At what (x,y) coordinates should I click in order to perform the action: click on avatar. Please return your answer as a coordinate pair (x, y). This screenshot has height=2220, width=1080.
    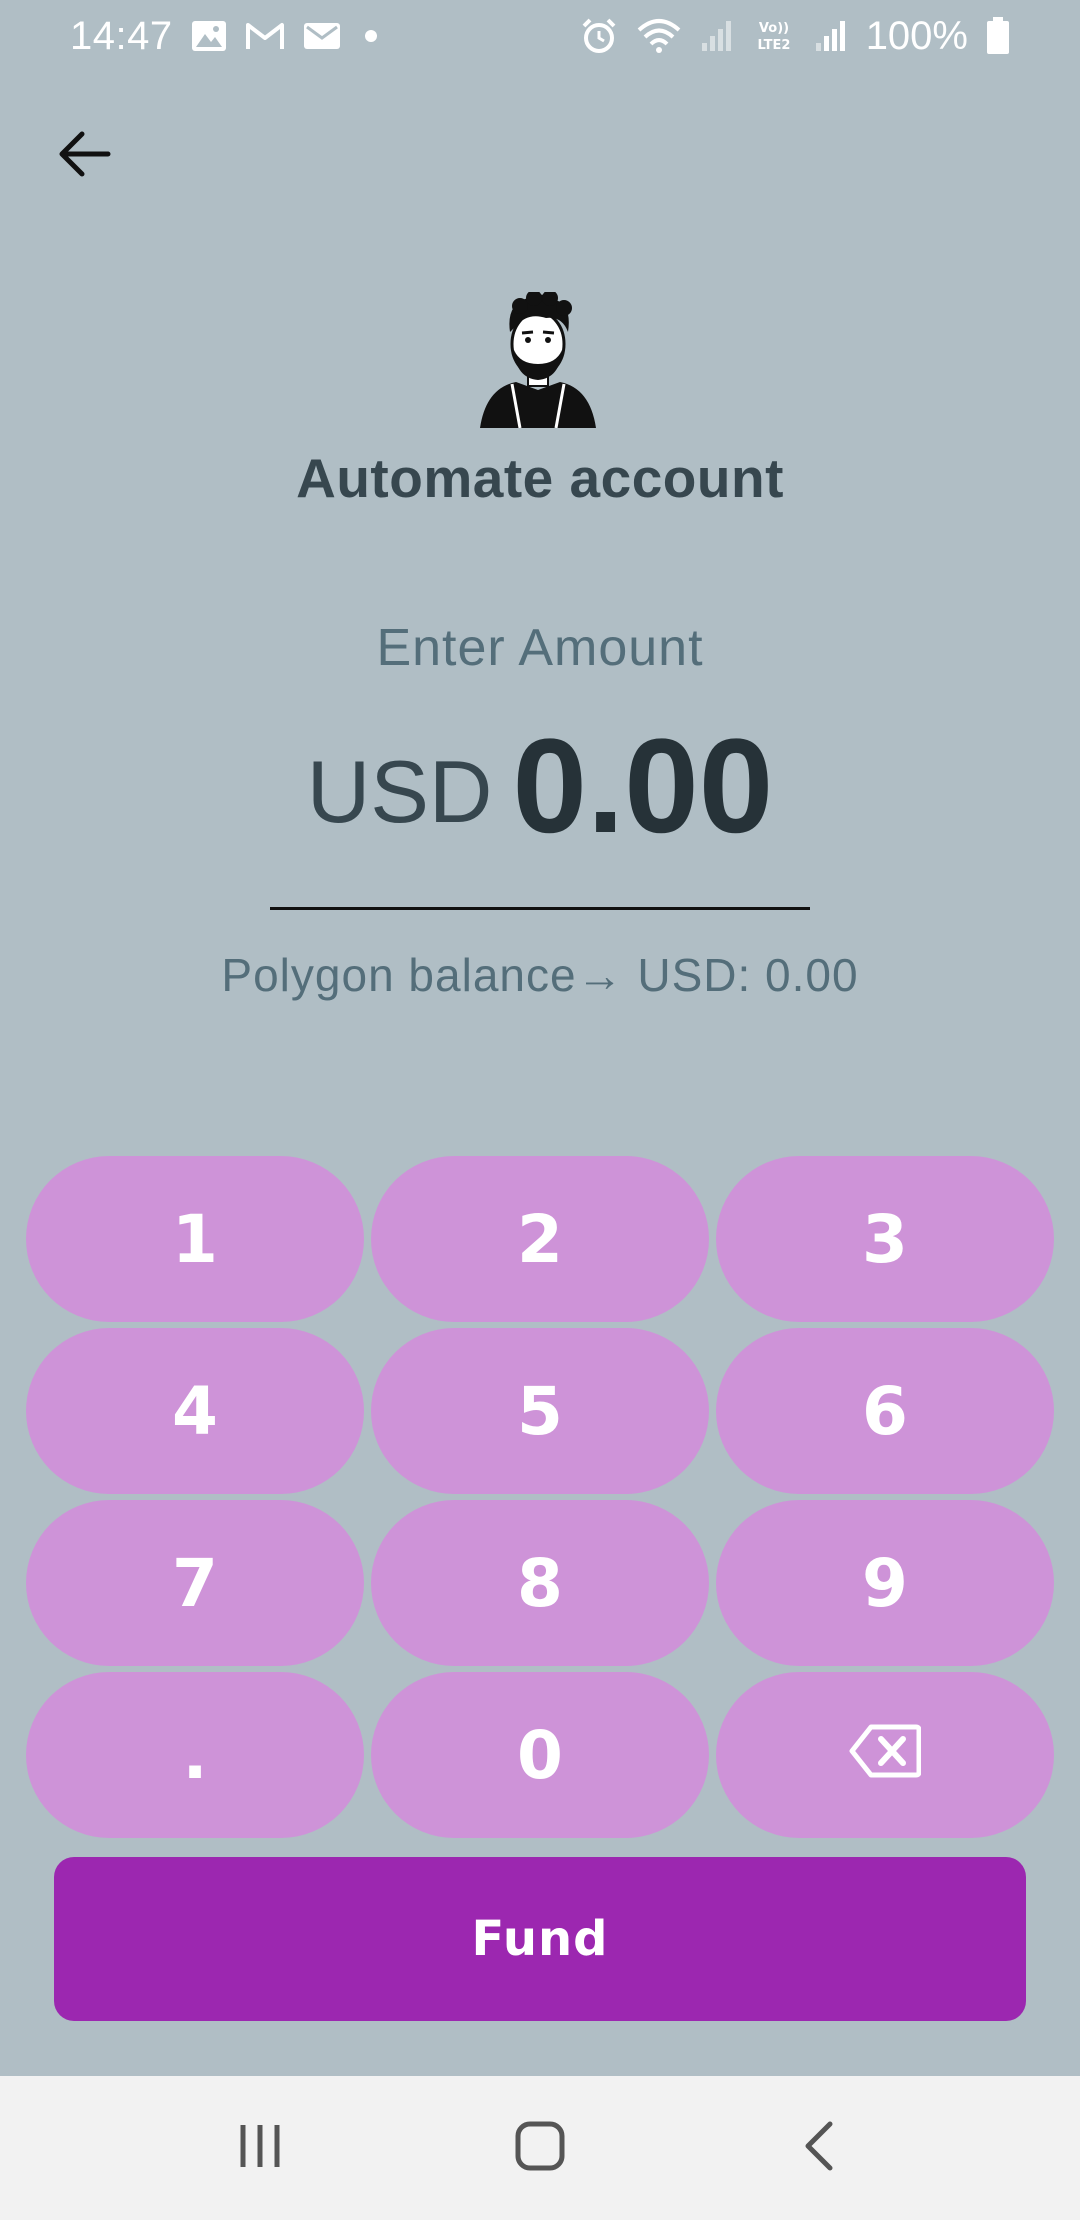
    Looking at the image, I should click on (538, 359).